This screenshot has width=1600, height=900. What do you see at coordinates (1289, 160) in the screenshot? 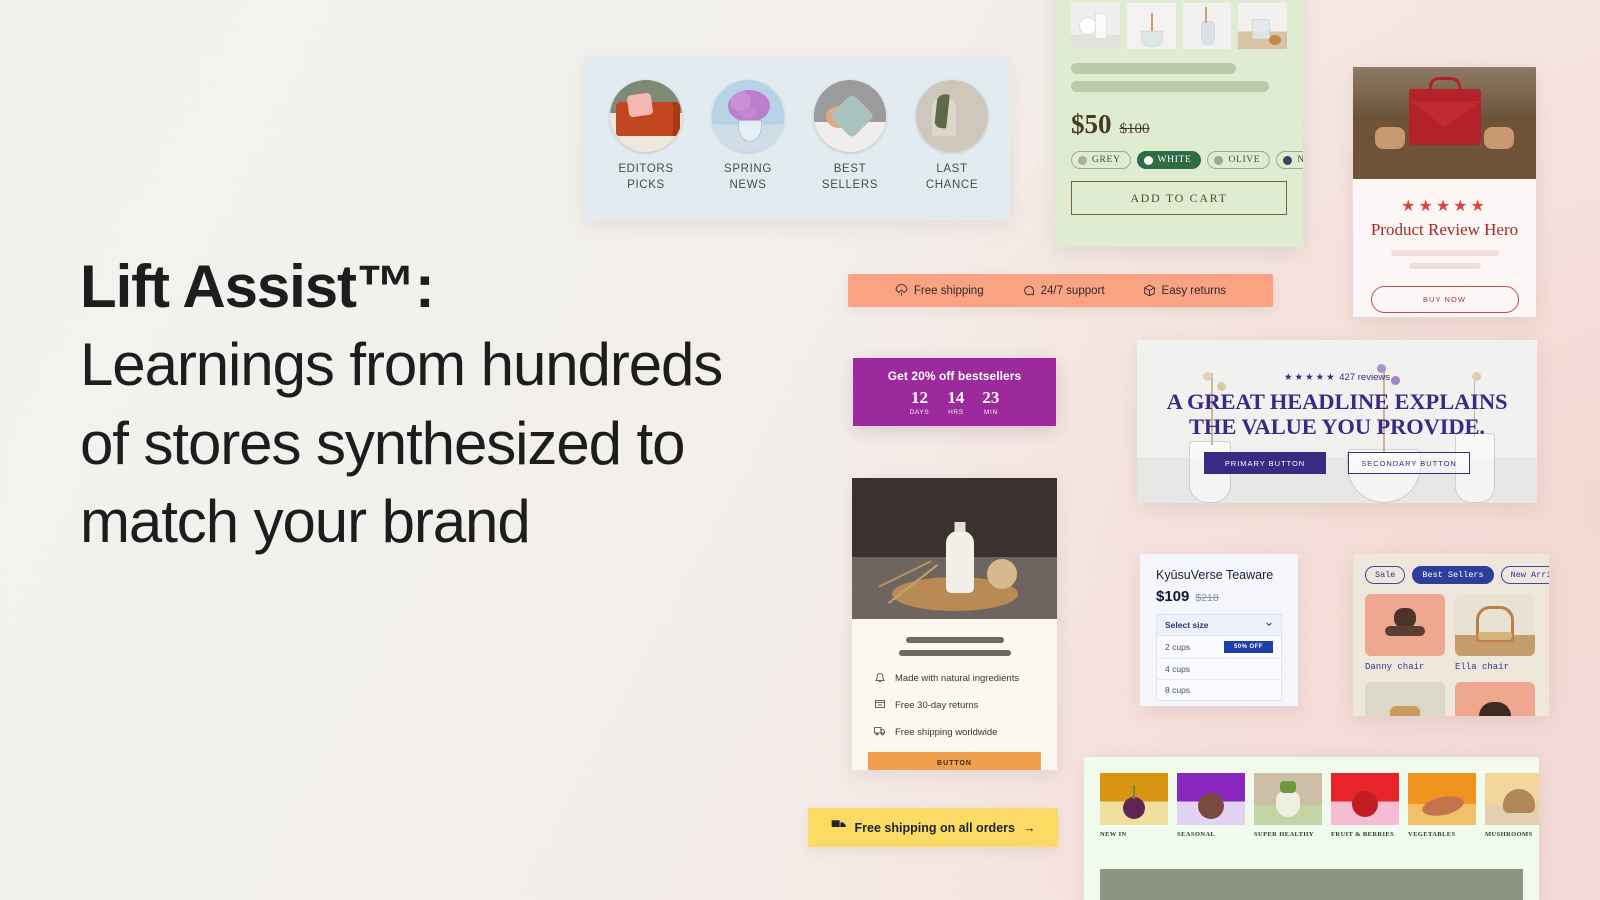
I see `color-swatch-navy: NAVY` at bounding box center [1289, 160].